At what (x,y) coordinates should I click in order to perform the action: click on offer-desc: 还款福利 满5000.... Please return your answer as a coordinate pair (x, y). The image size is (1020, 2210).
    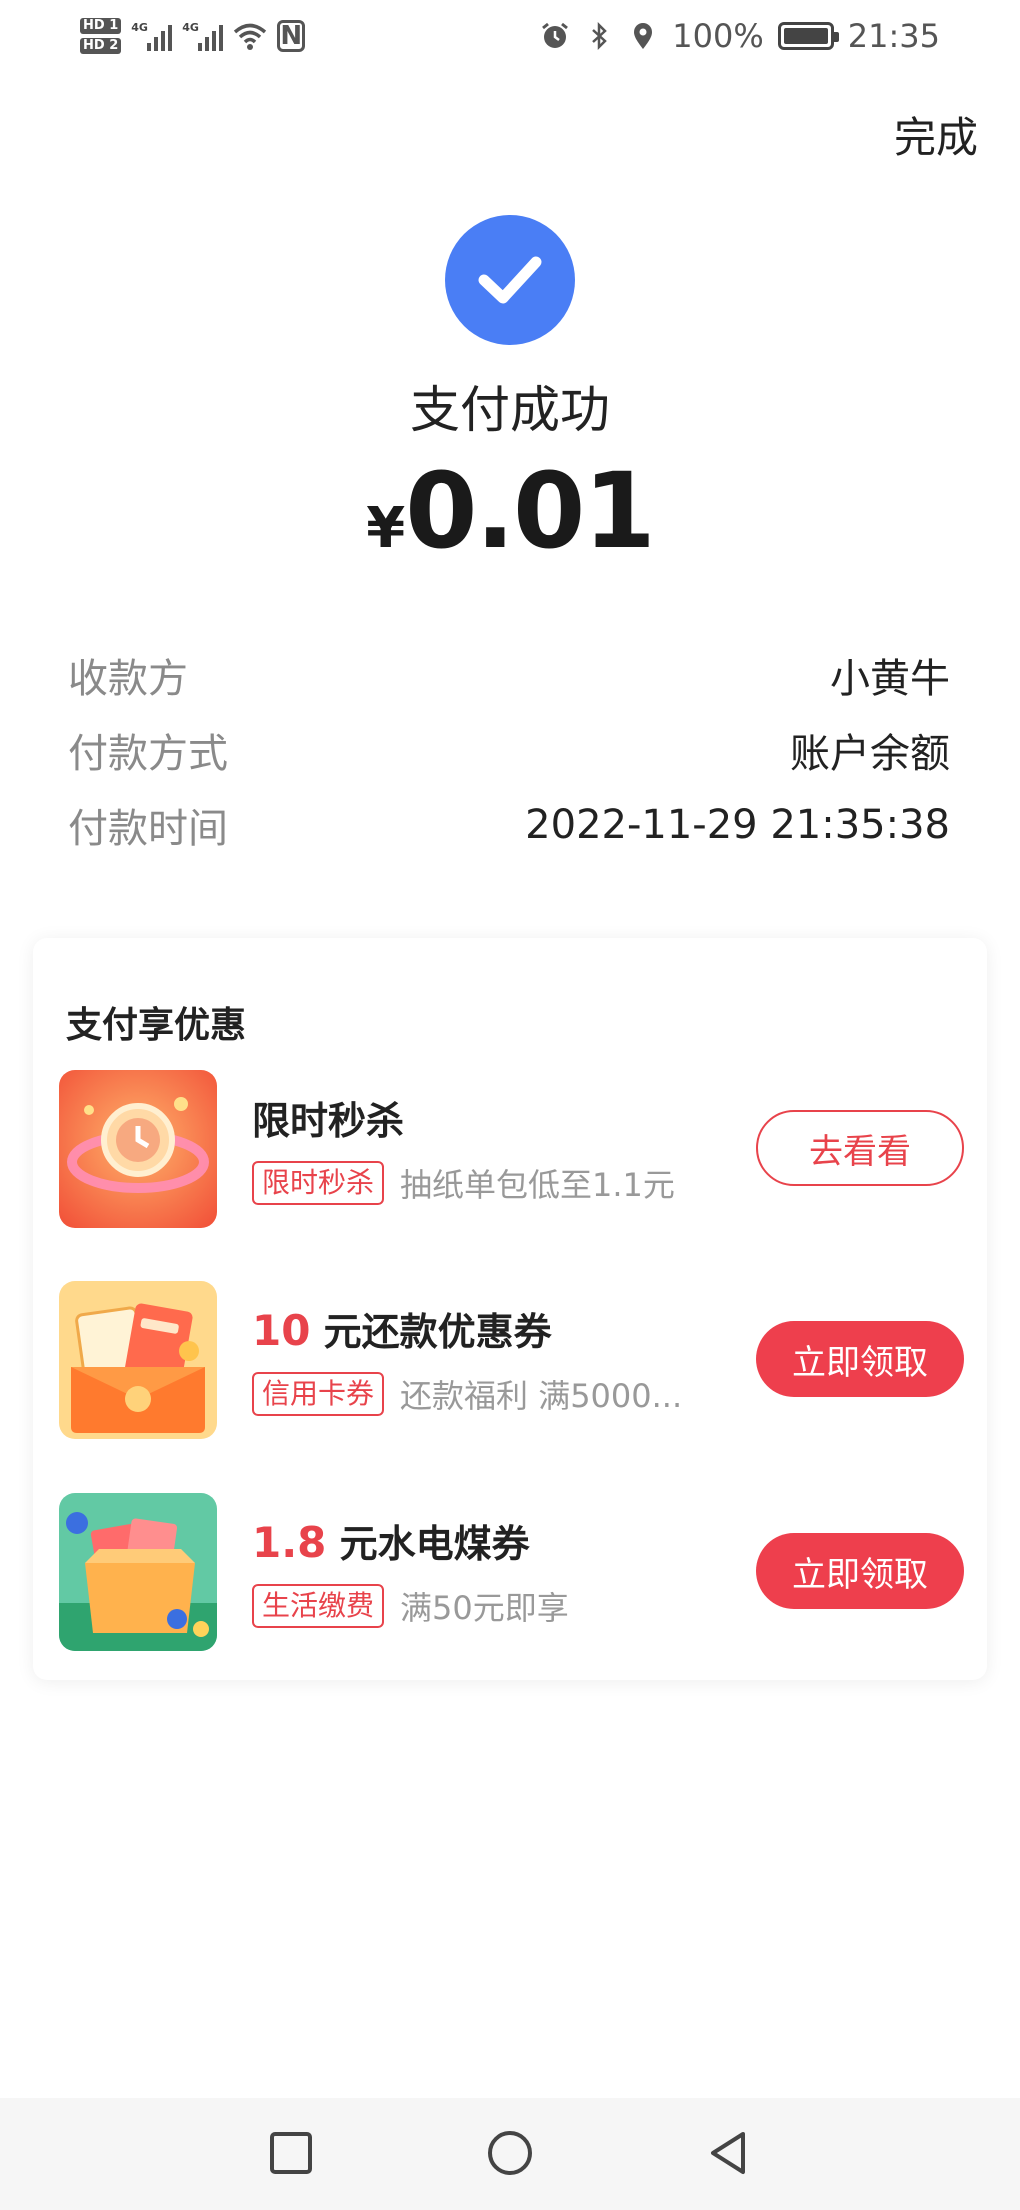
    Looking at the image, I should click on (541, 1396).